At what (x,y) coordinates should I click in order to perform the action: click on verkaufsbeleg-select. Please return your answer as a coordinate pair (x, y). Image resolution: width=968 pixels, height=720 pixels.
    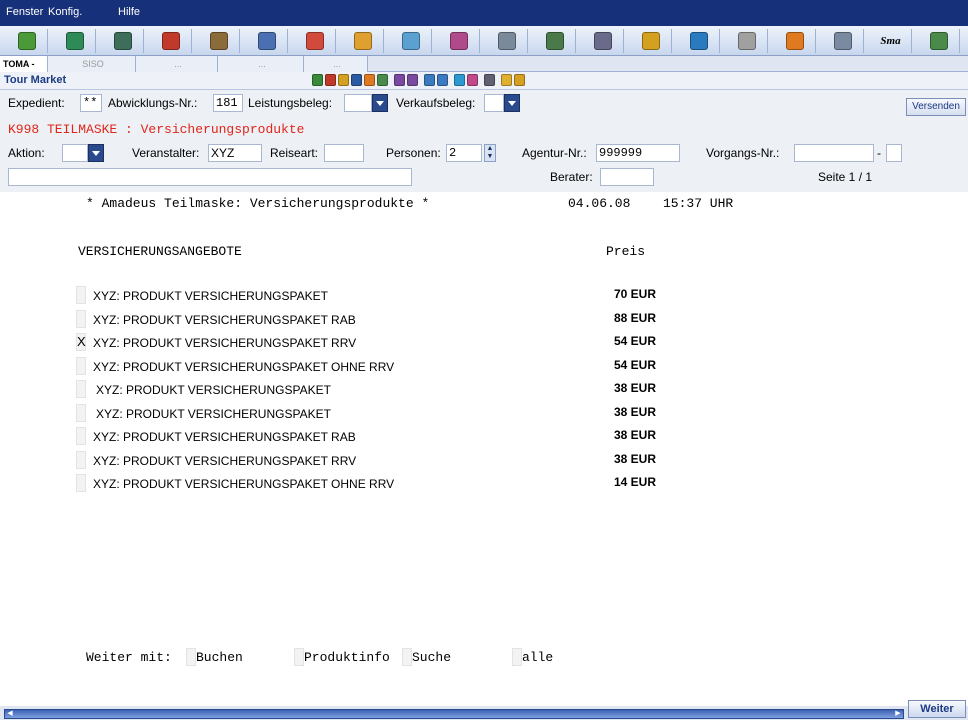
    Looking at the image, I should click on (494, 103).